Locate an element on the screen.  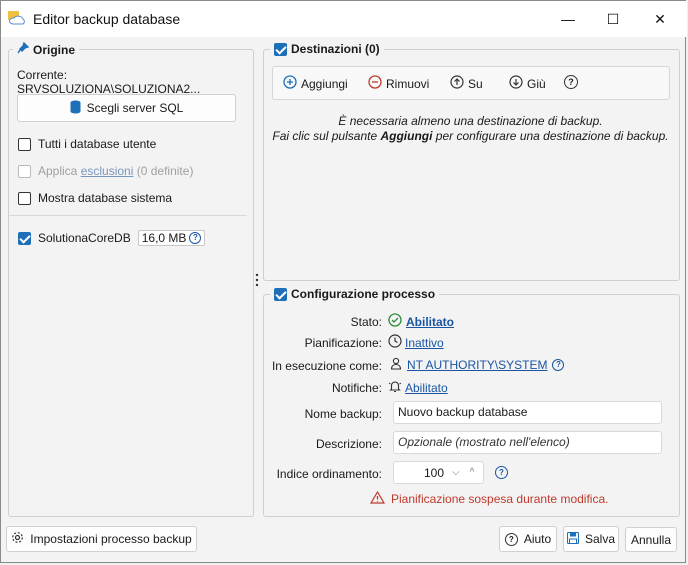
origin-legend-label: Origine is located at coordinates (54, 49).